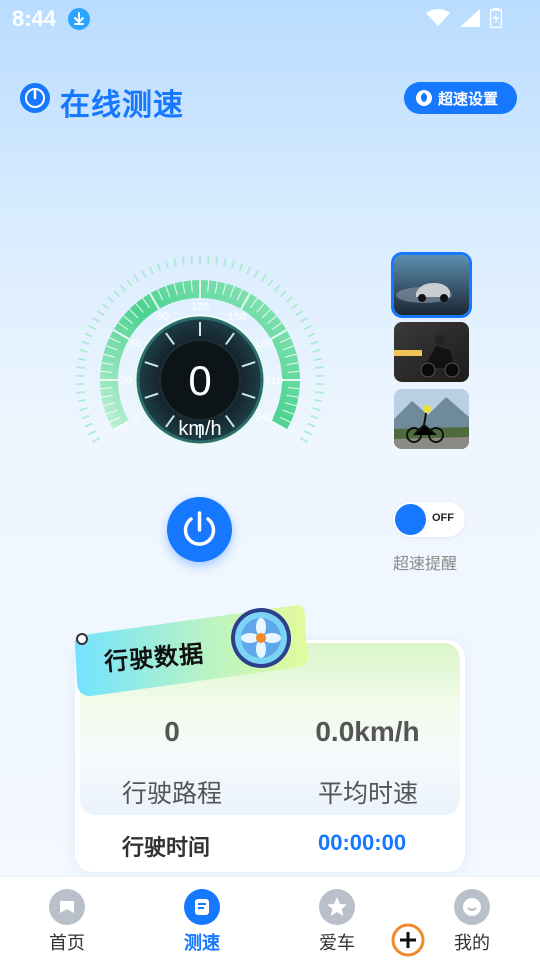 The image size is (540, 960). What do you see at coordinates (67, 907) in the screenshot?
I see `home-icon` at bounding box center [67, 907].